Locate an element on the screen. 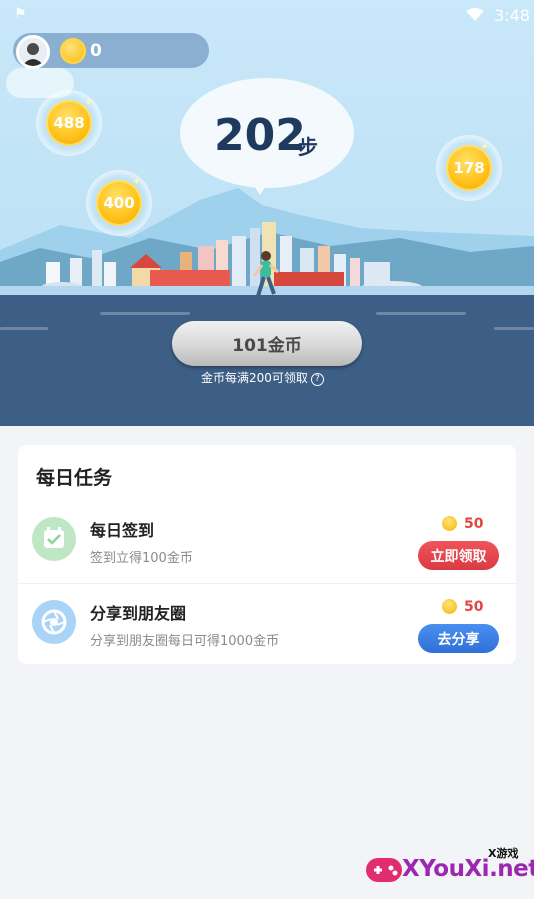 The image size is (534, 899). user-portrait-icon is located at coordinates (33, 54).